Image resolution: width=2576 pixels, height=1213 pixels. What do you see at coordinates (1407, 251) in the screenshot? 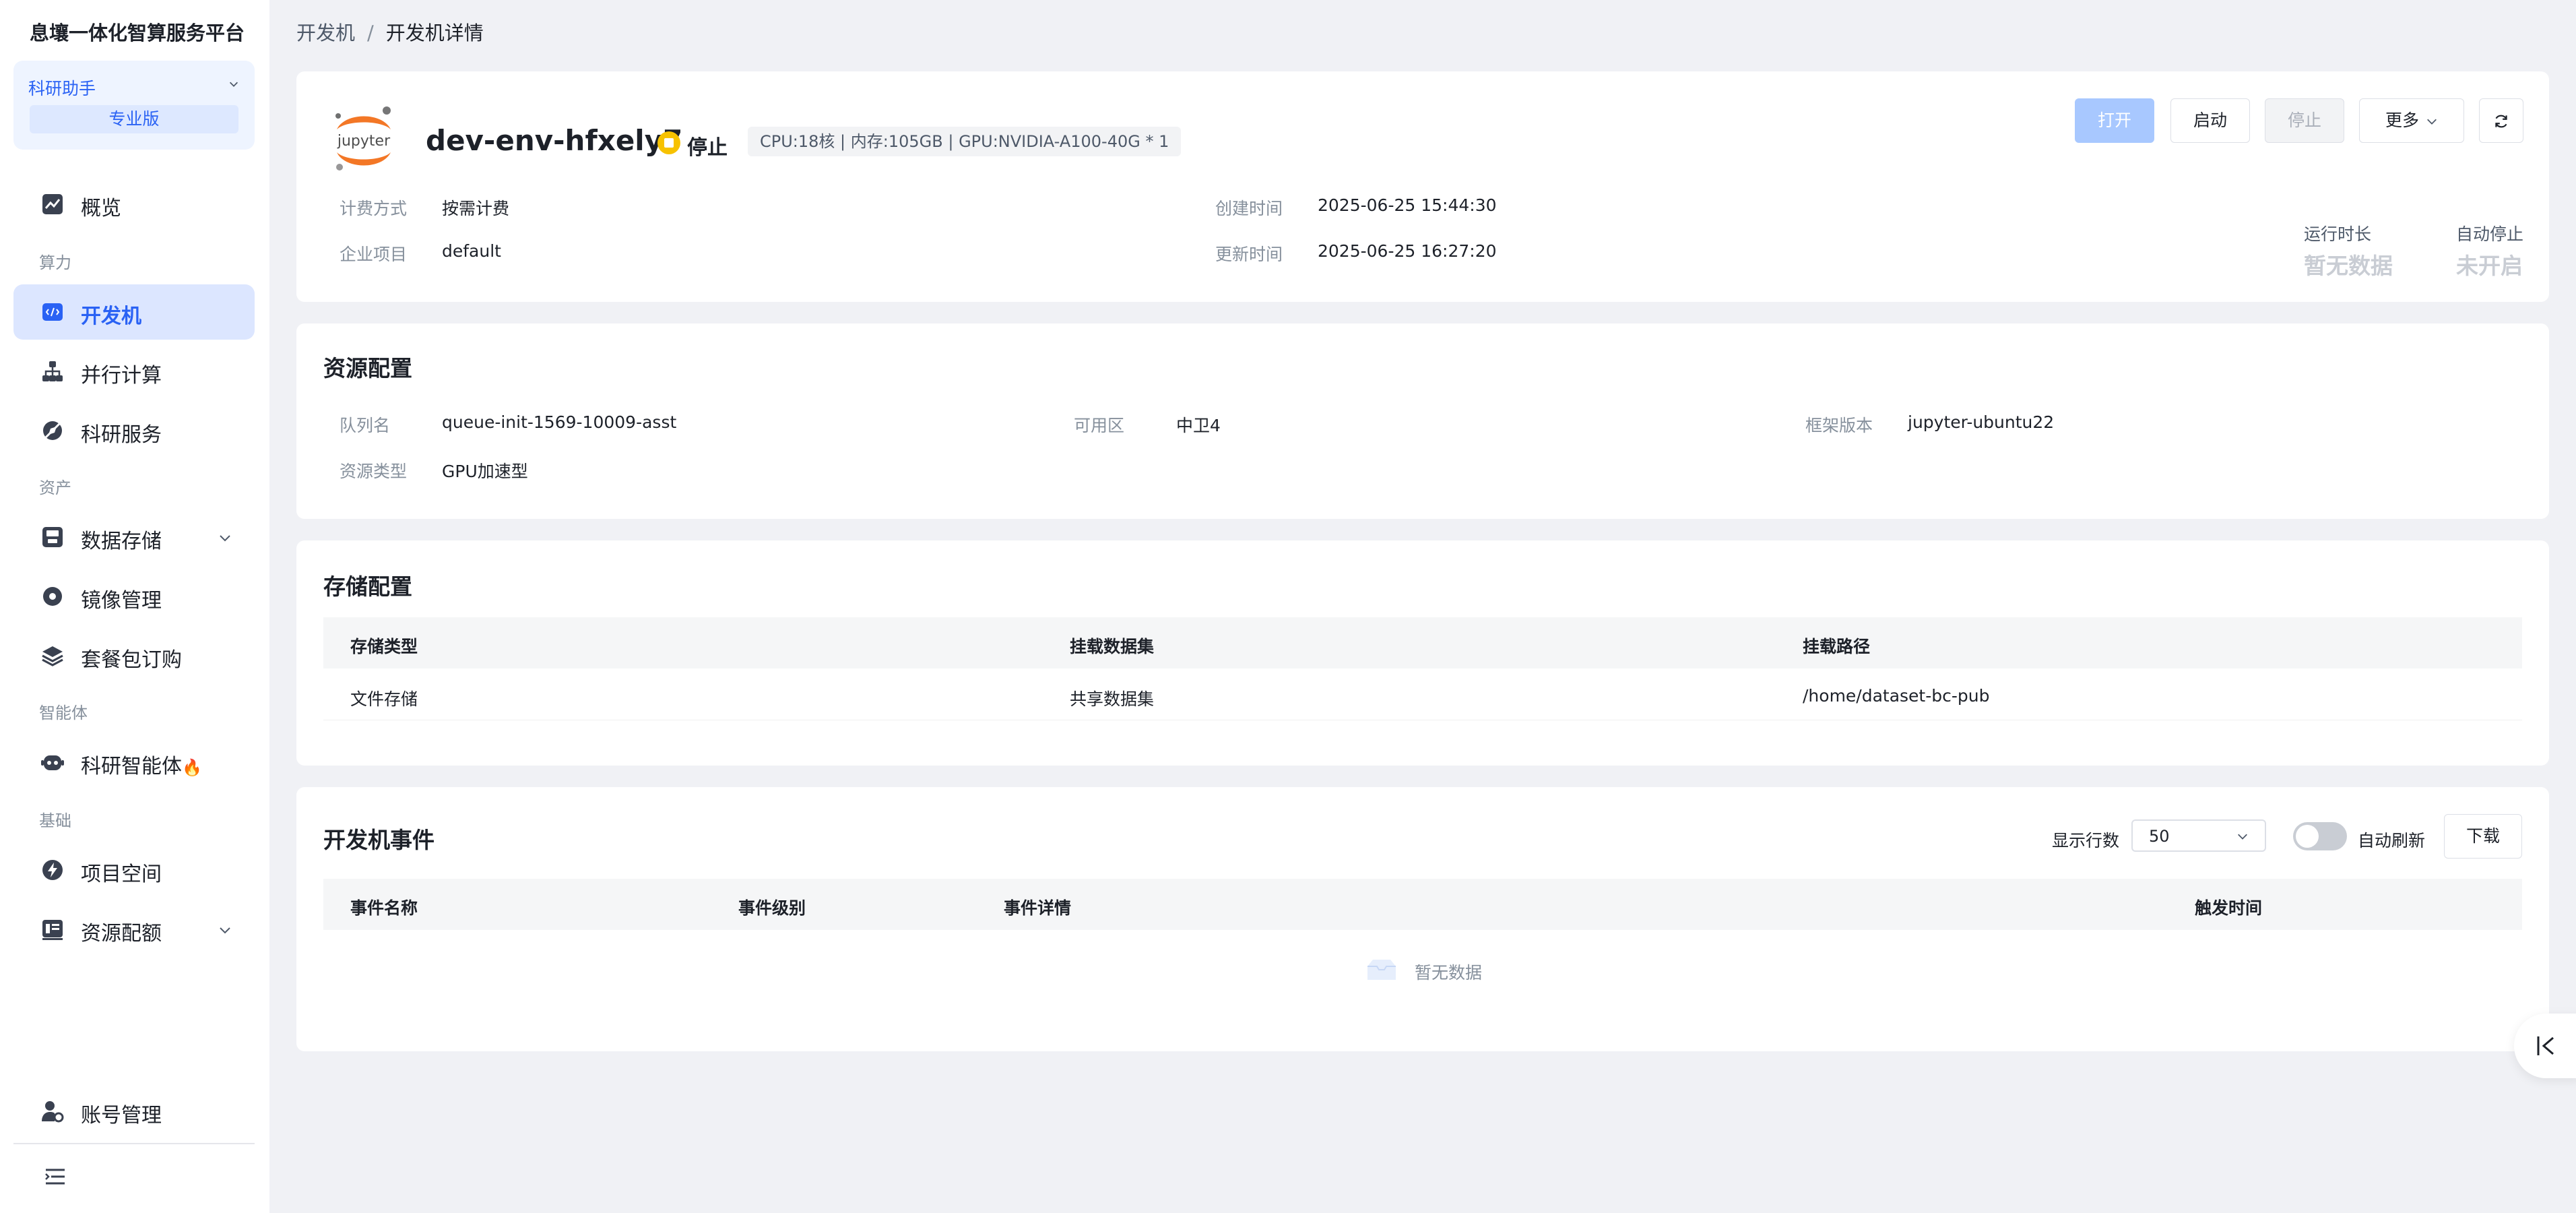
I see `updated-value: 2025-06-25 16:27:20` at bounding box center [1407, 251].